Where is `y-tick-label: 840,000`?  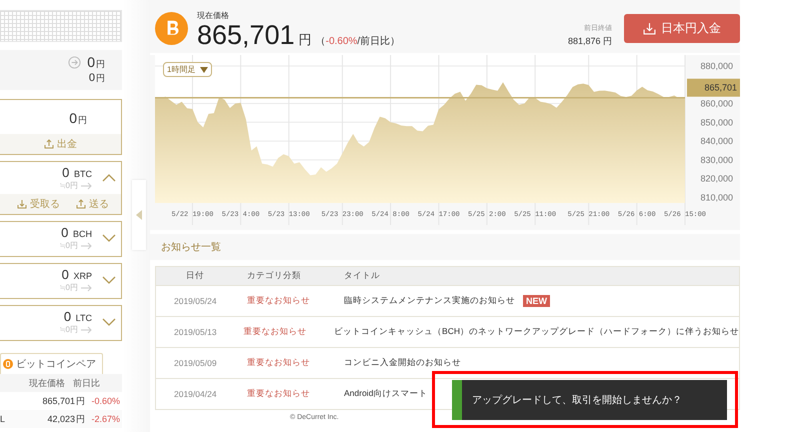
y-tick-label: 840,000 is located at coordinates (716, 141).